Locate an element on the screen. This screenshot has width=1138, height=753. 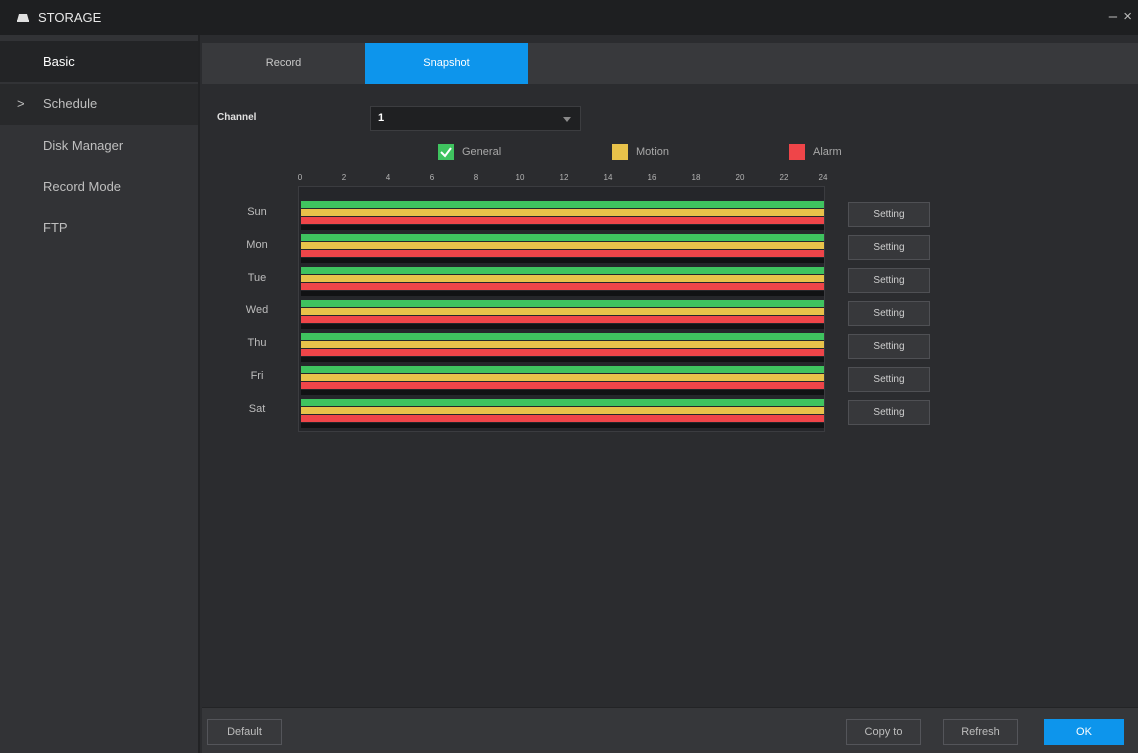
day-label-thu: Thu is located at coordinates (257, 343).